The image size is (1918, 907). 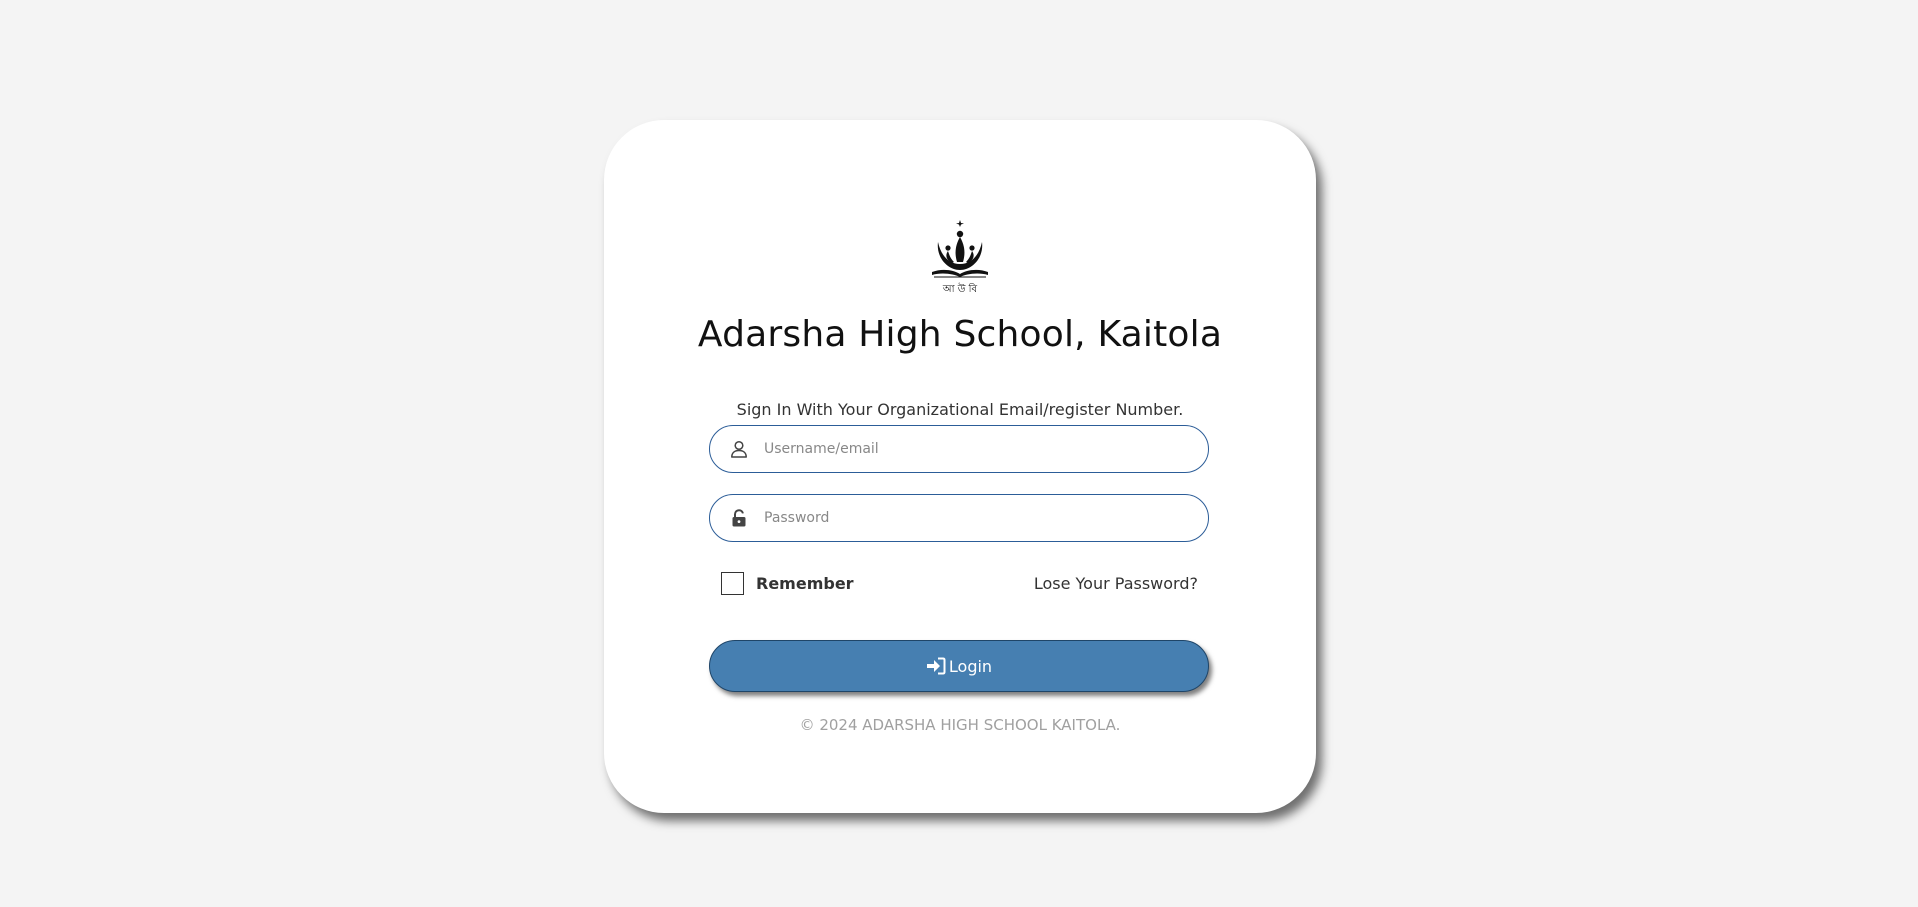 I want to click on school-emblem-icon: আ উ বি, so click(x=960, y=257).